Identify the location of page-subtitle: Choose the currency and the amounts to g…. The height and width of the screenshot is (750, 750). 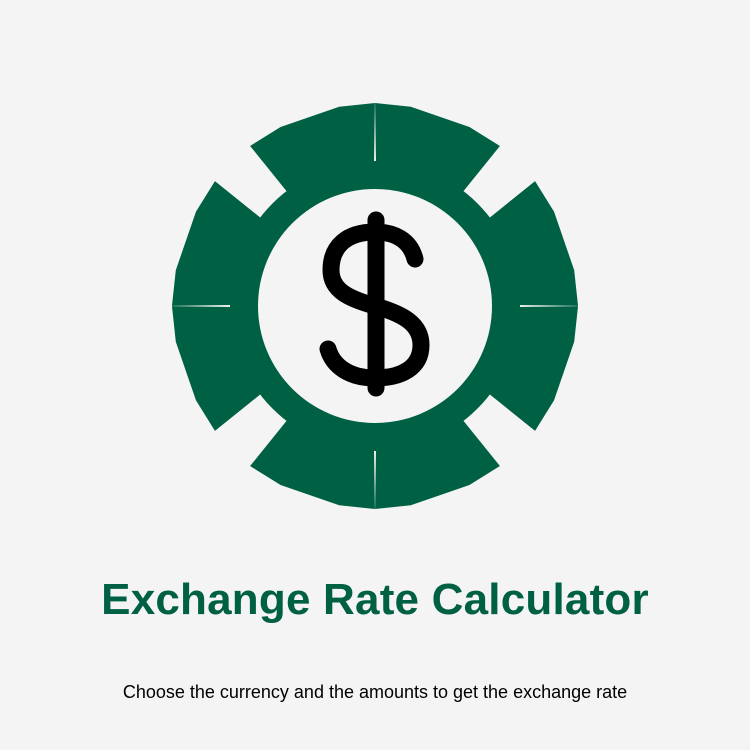
(375, 692).